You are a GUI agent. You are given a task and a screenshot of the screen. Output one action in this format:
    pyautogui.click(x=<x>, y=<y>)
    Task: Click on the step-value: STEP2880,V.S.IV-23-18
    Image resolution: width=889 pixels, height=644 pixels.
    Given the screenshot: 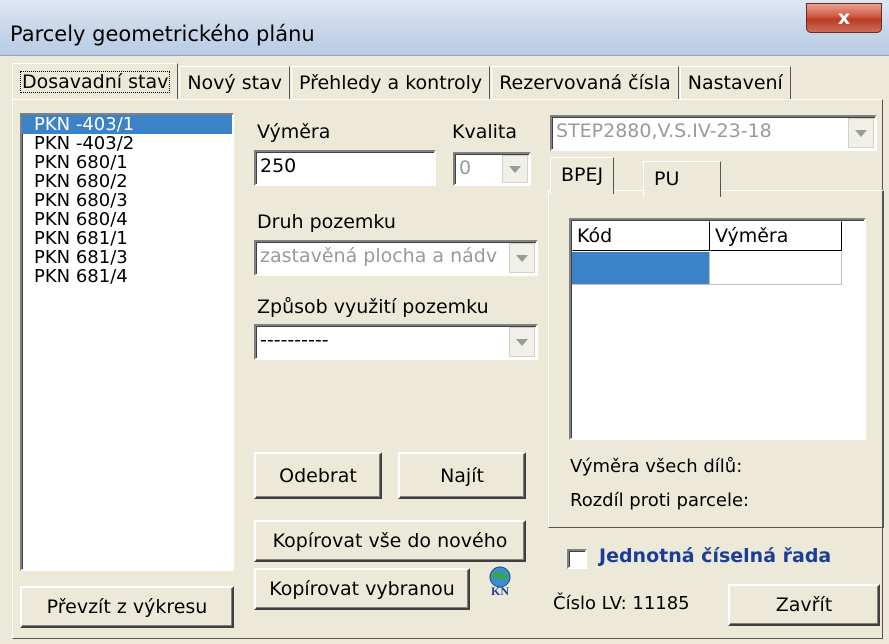 What is the action you would take?
    pyautogui.click(x=664, y=131)
    